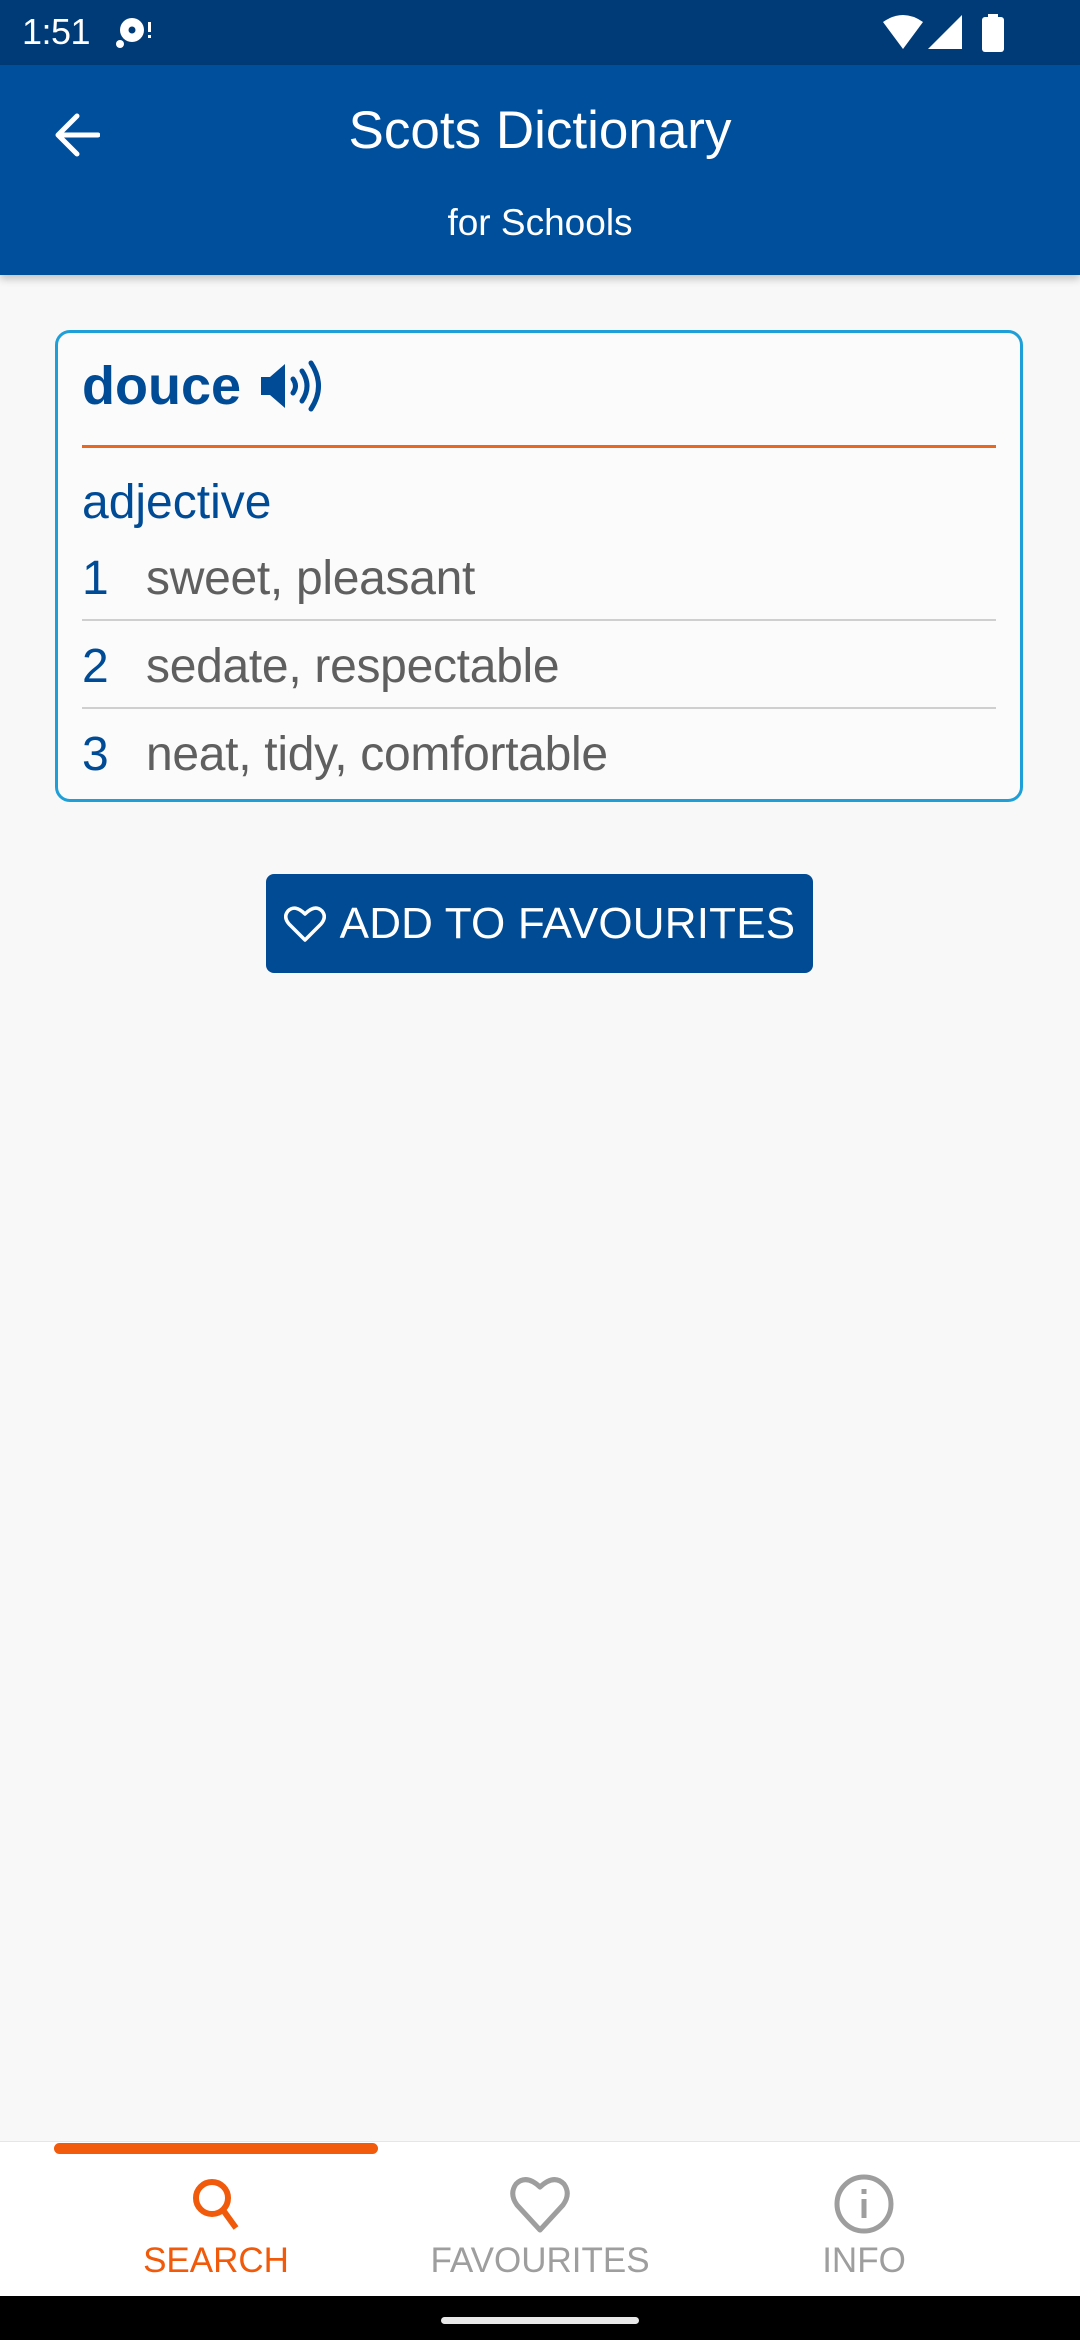  I want to click on home-gesture-handle, so click(540, 2320).